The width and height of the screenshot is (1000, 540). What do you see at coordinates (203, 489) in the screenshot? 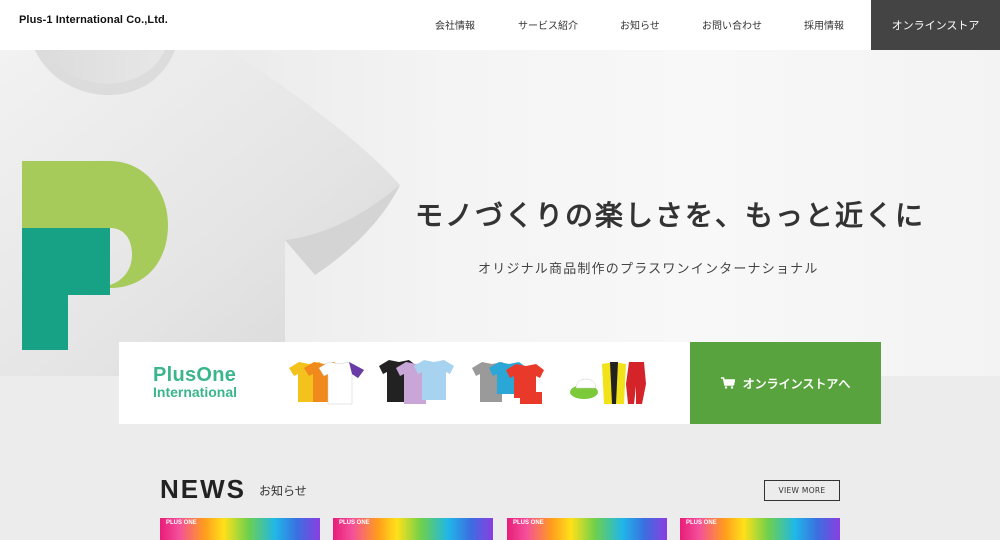
I see `news-heading: NEWS` at bounding box center [203, 489].